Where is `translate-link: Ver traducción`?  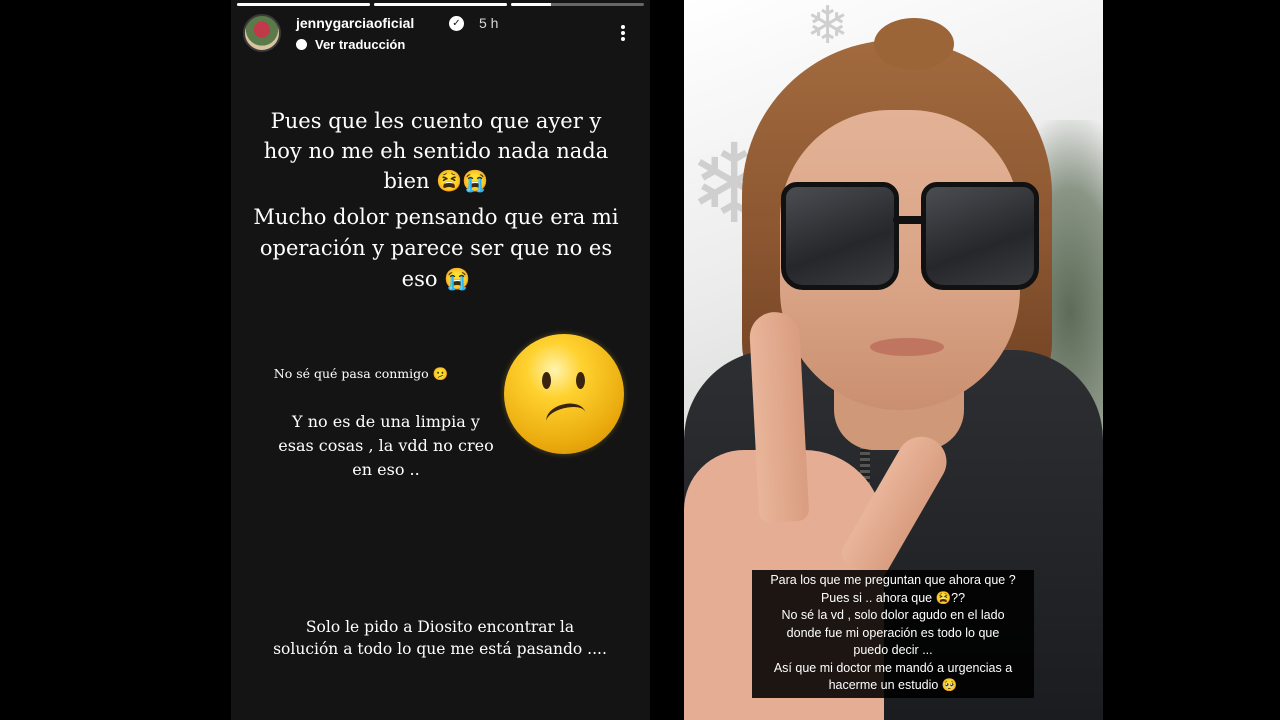
translate-link: Ver traducción is located at coordinates (350, 44).